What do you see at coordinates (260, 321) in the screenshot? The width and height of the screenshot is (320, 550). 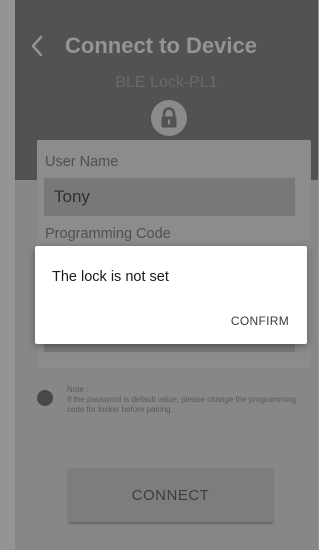 I see `confirm-button: CONFIRM` at bounding box center [260, 321].